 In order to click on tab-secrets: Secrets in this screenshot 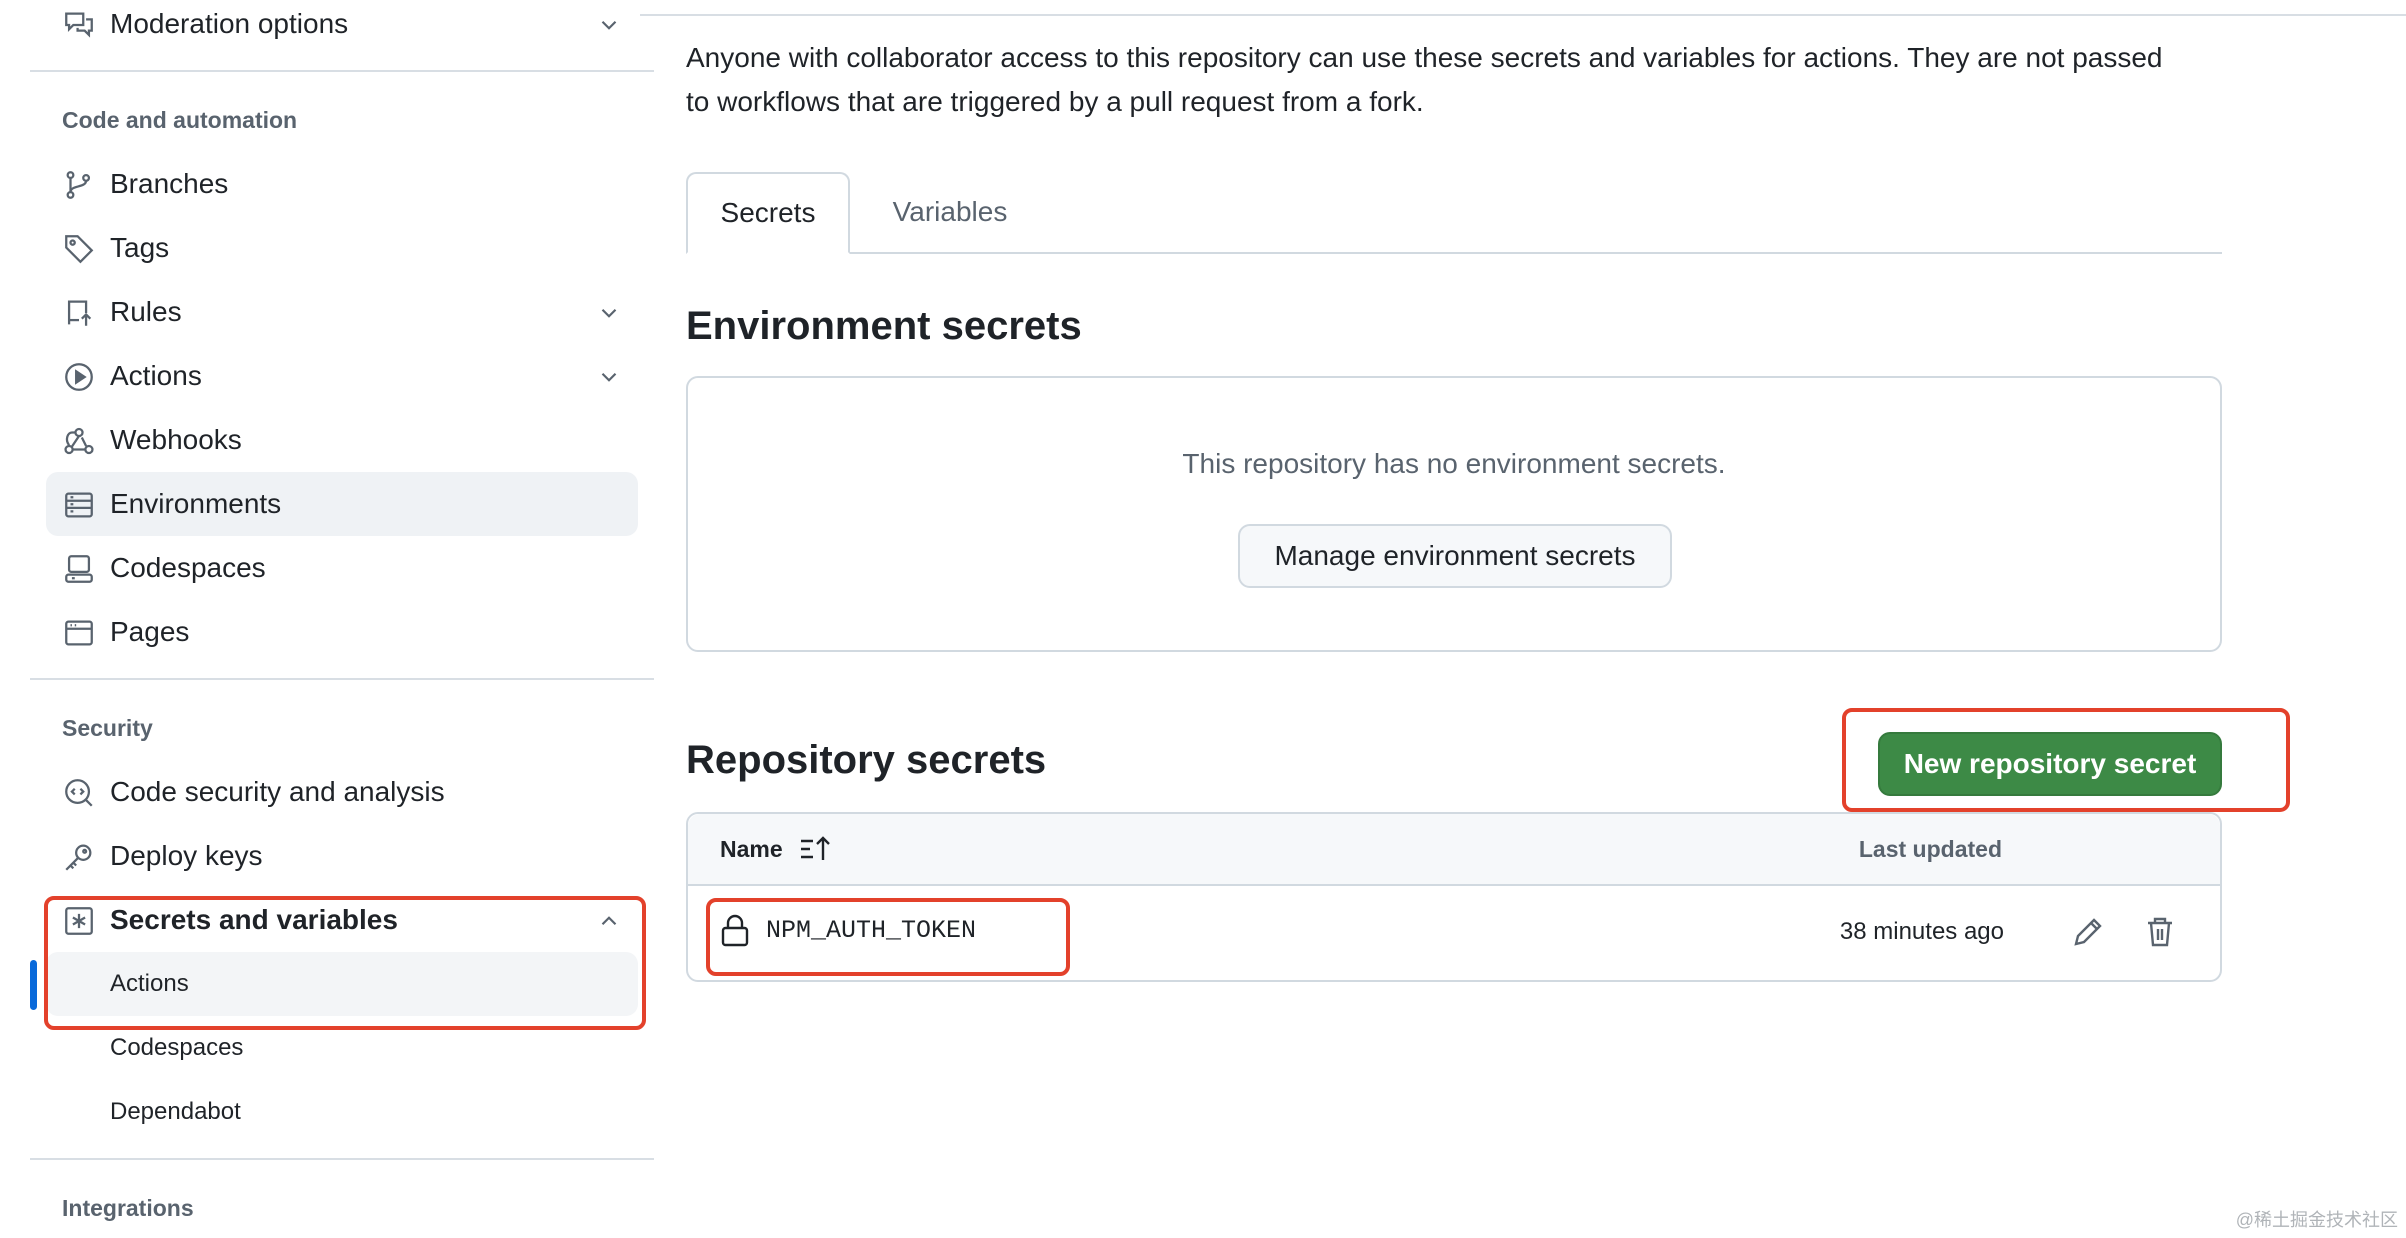, I will do `click(768, 213)`.